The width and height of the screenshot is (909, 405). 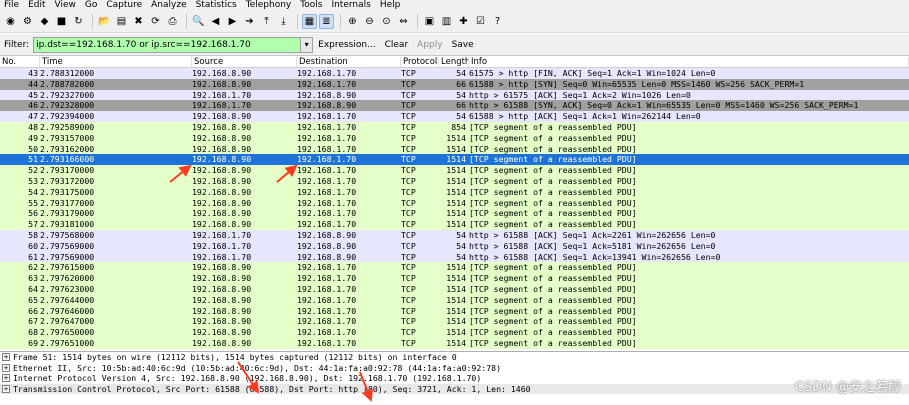 I want to click on menu-help: Help, so click(x=390, y=5).